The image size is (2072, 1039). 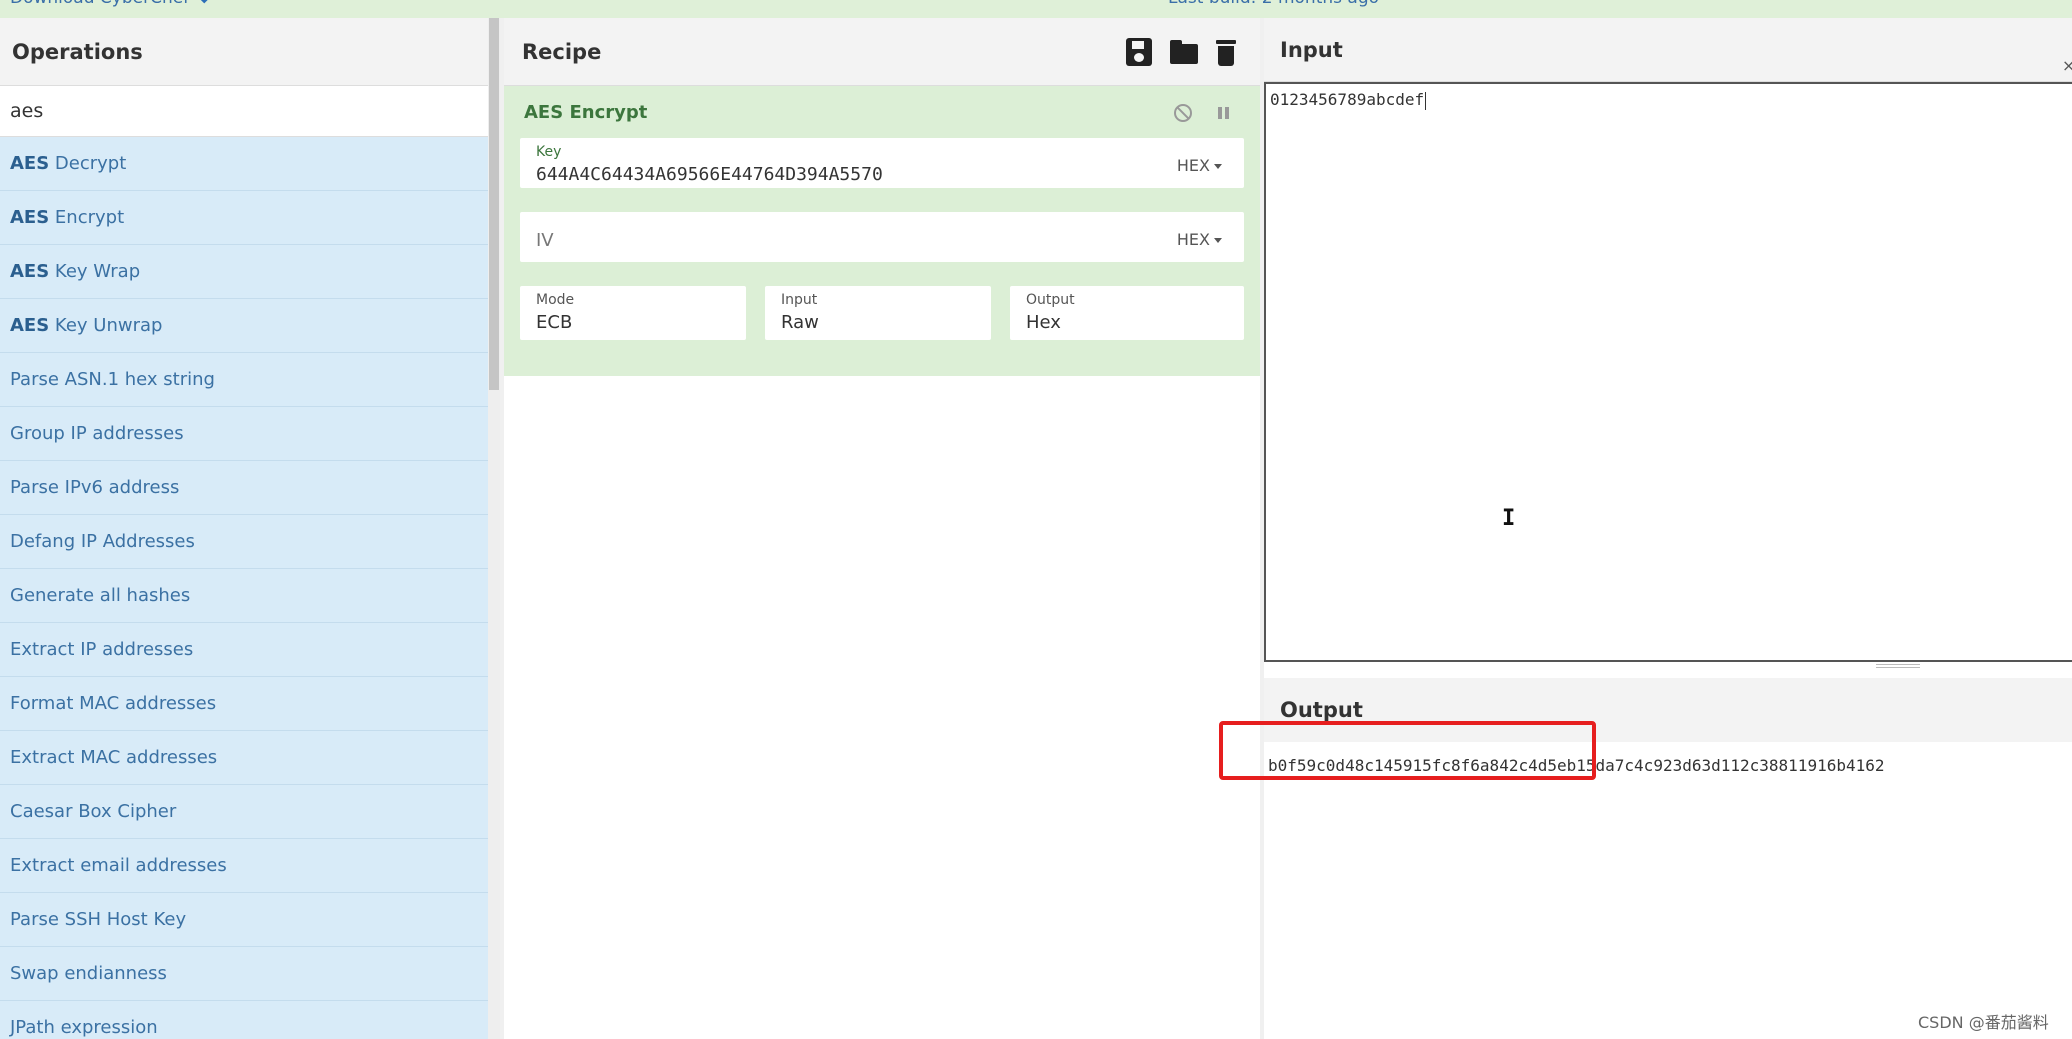 What do you see at coordinates (244, 542) in the screenshot?
I see `operation-item: Defang IP Addresses` at bounding box center [244, 542].